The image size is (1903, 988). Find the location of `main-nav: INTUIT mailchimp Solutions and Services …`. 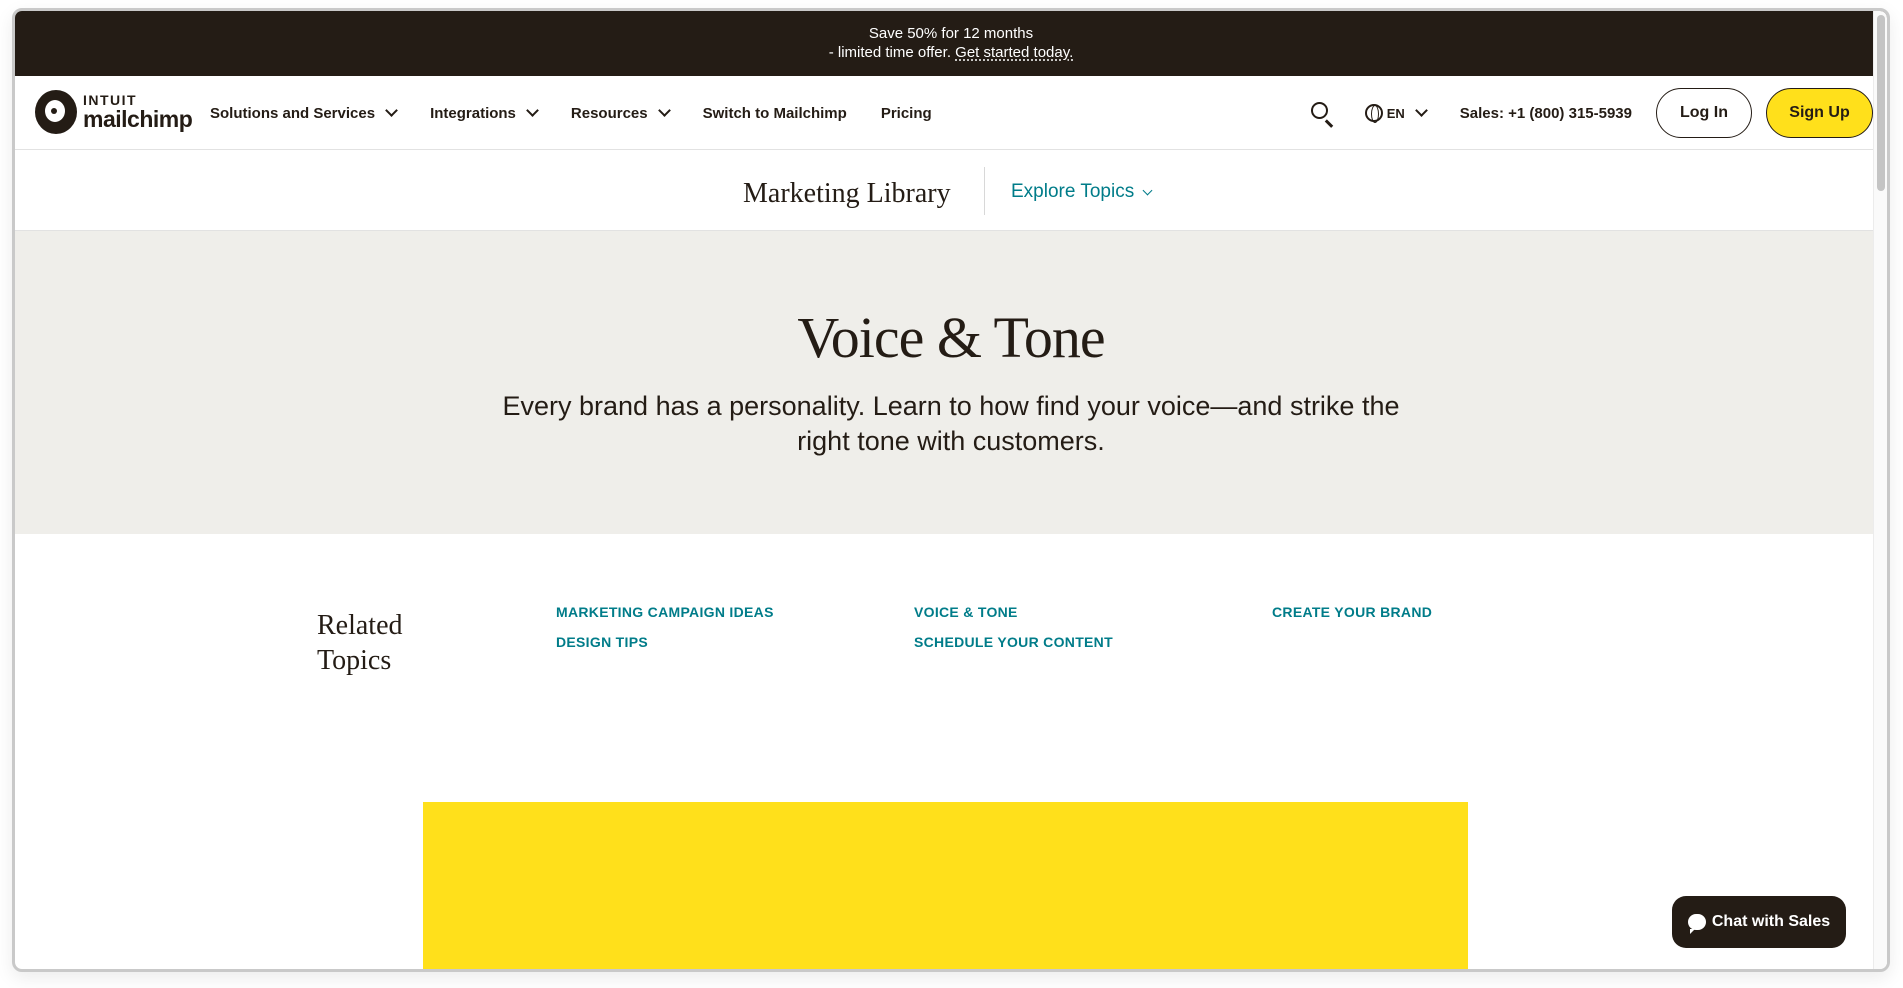

main-nav: INTUIT mailchimp Solutions and Services … is located at coordinates (951, 113).